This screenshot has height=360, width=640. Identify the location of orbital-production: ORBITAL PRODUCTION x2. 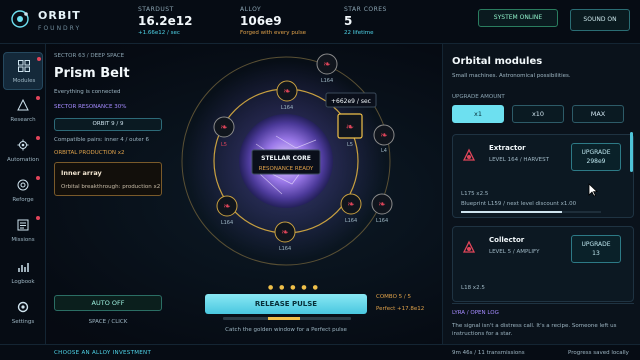
(89, 153).